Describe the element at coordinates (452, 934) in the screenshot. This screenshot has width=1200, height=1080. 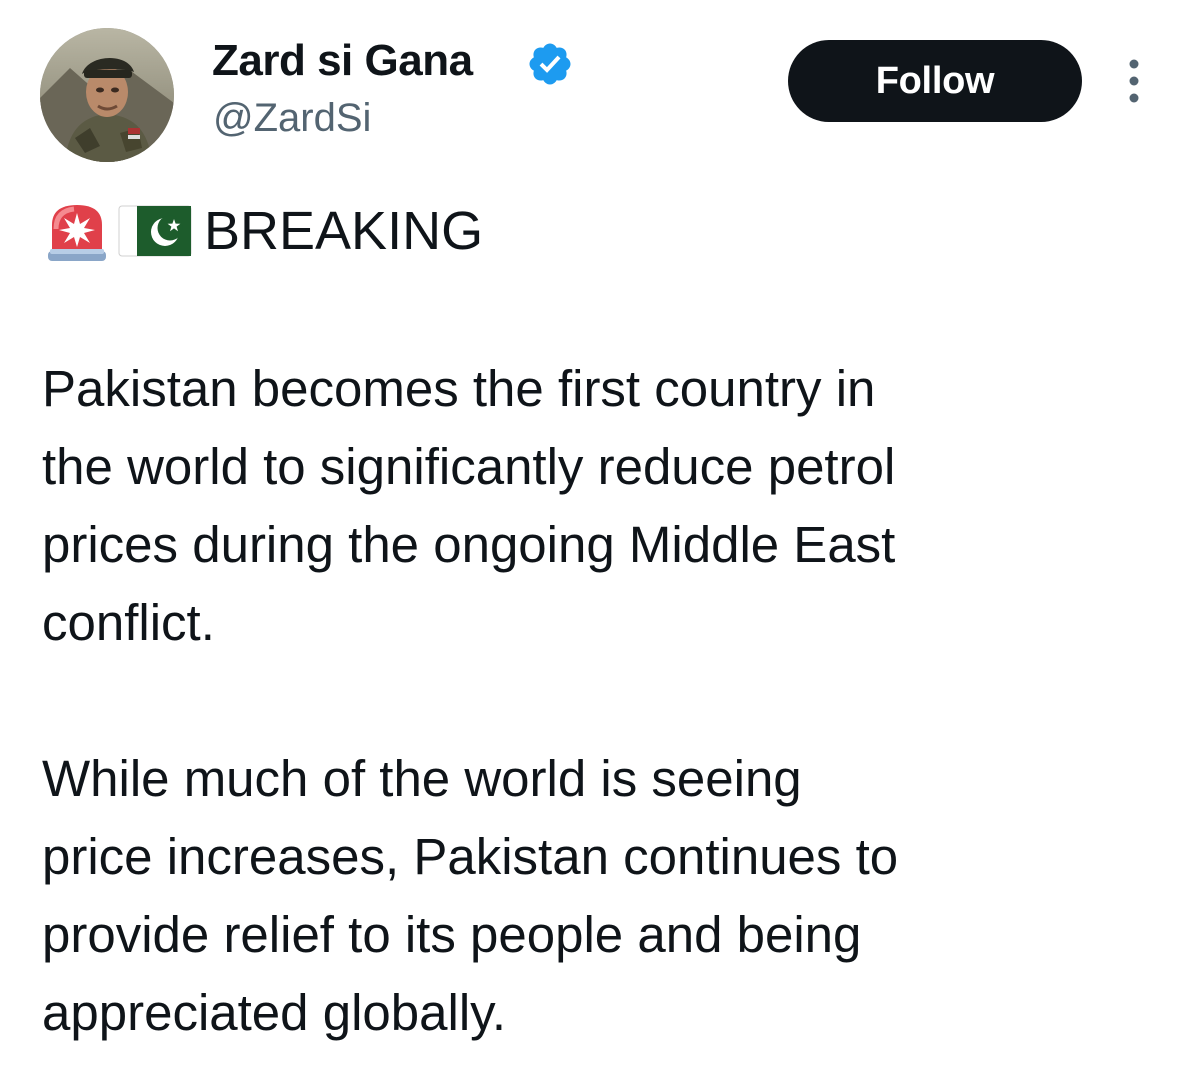
I see `text-line: provide relief to its people and being` at that location.